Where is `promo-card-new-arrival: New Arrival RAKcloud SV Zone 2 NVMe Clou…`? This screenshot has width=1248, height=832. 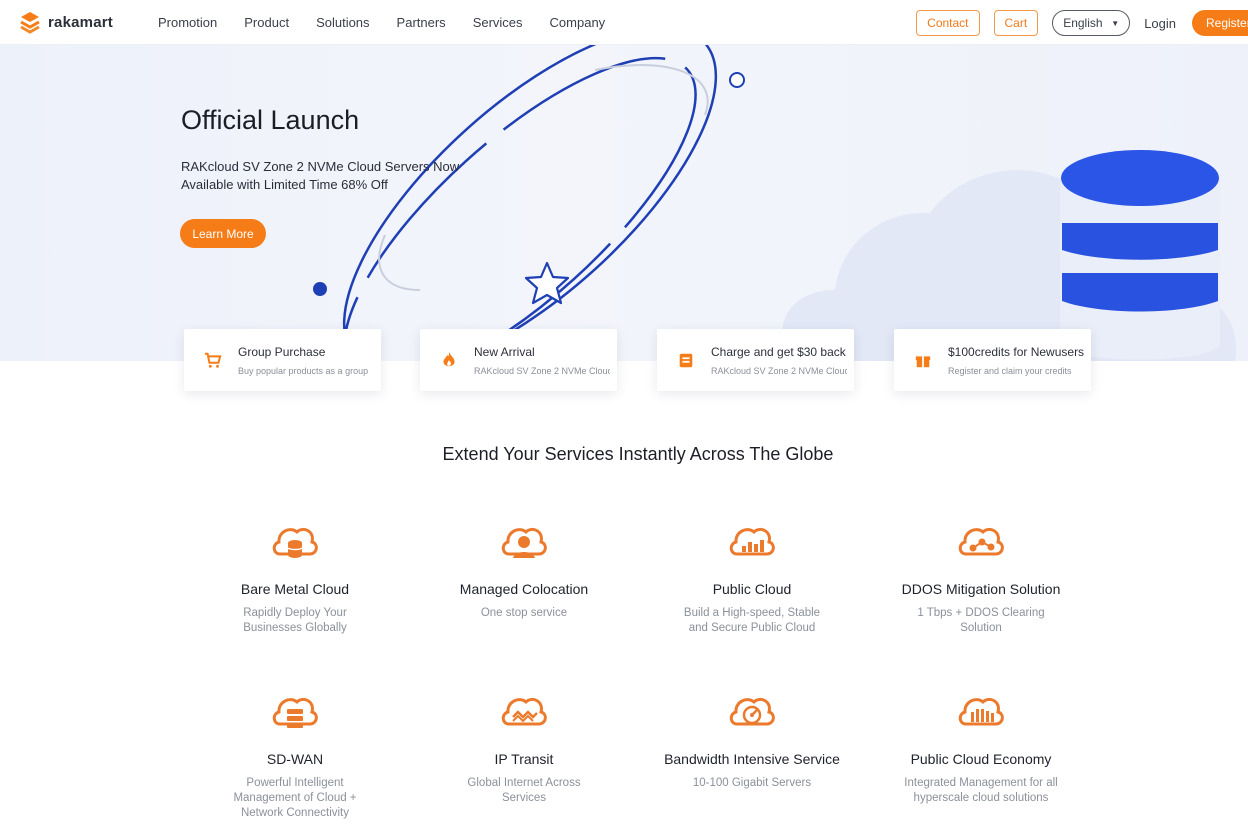 promo-card-new-arrival: New Arrival RAKcloud SV Zone 2 NVMe Clou… is located at coordinates (518, 360).